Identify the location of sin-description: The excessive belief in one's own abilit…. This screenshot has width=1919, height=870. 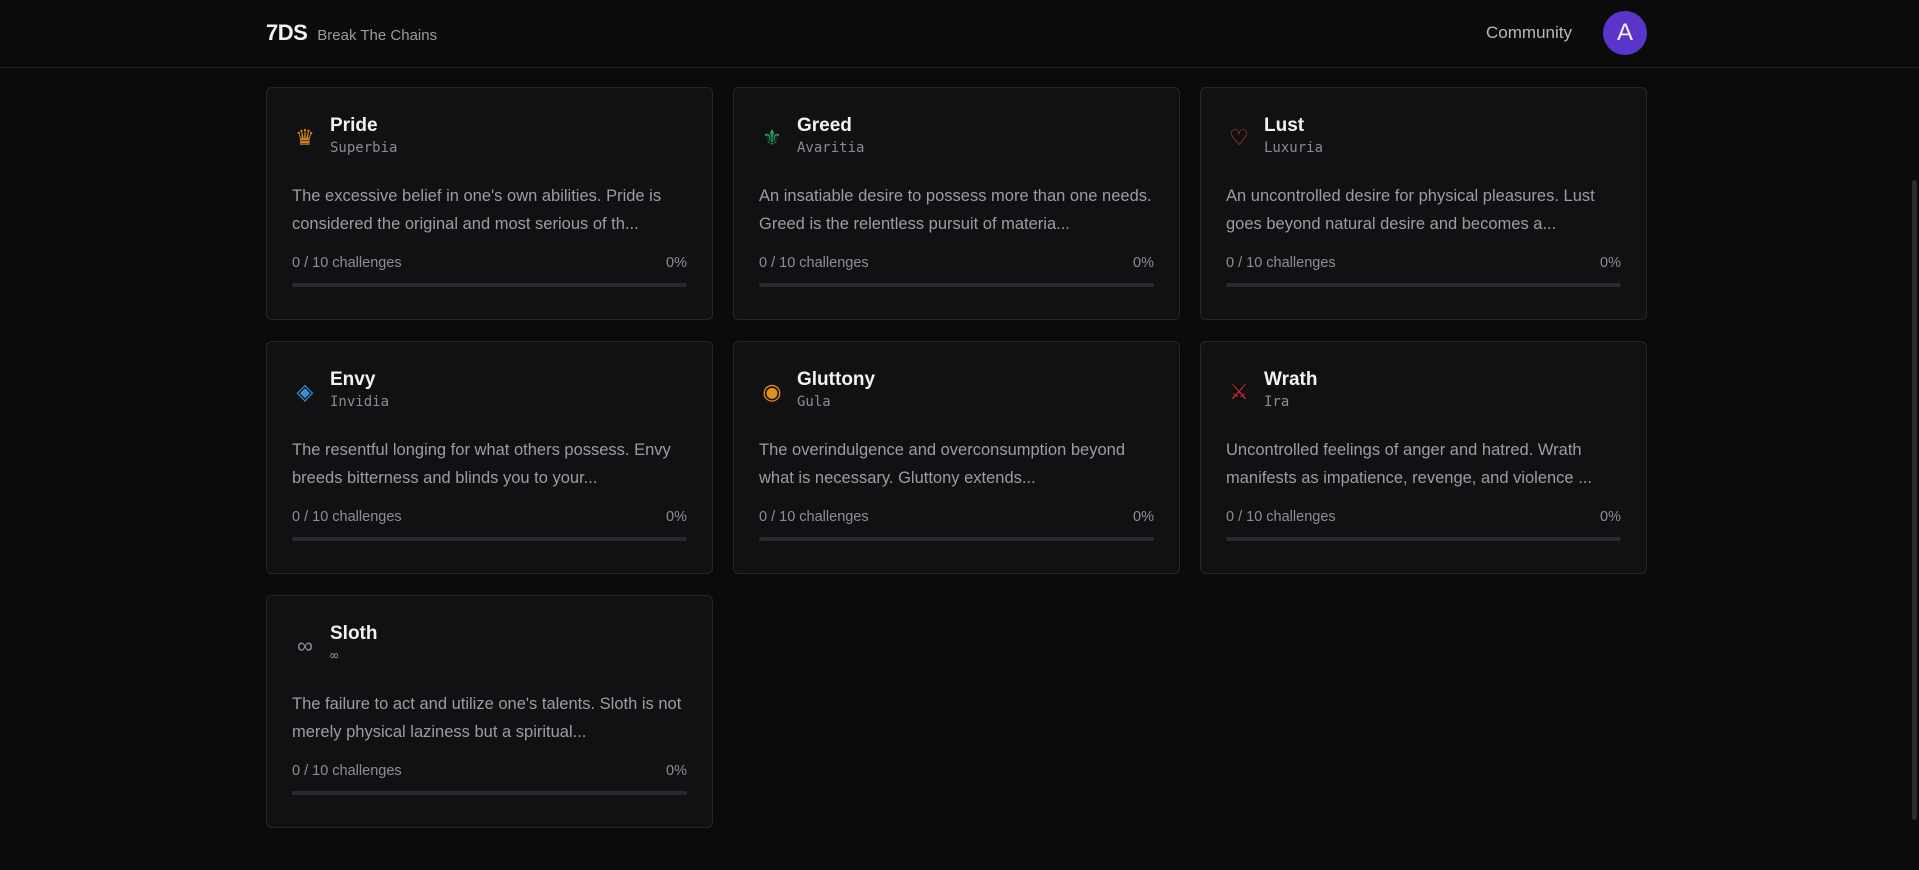
(477, 210).